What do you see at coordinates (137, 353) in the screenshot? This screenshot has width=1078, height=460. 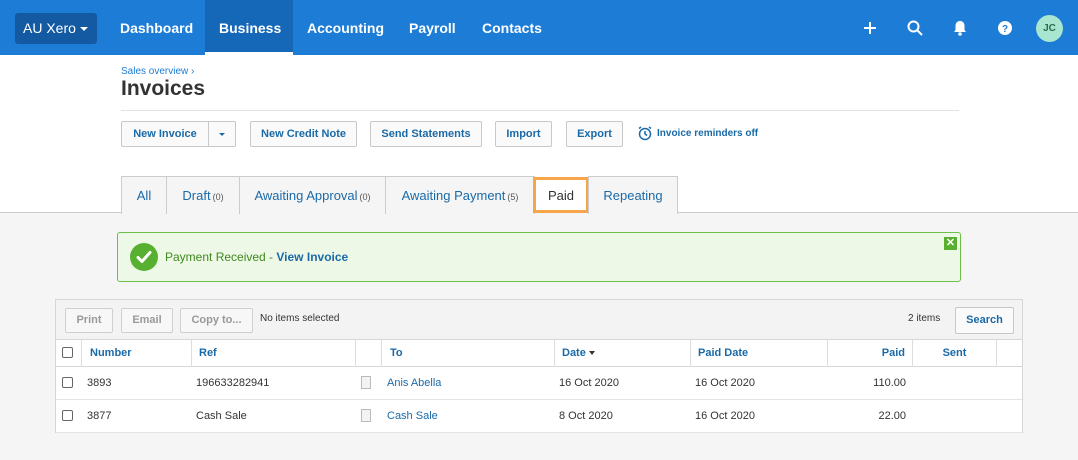 I see `header-number: Number` at bounding box center [137, 353].